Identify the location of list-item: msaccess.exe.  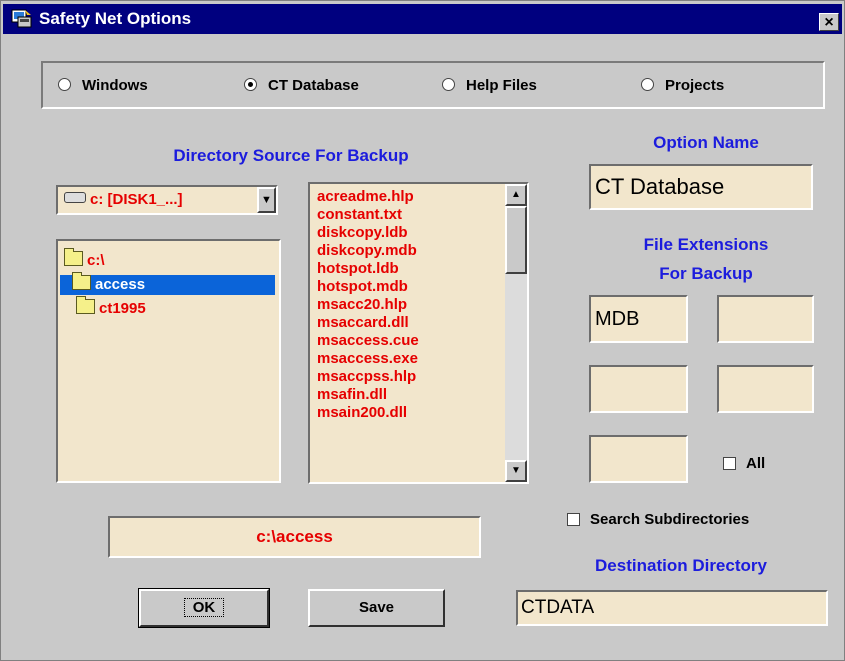
(367, 359).